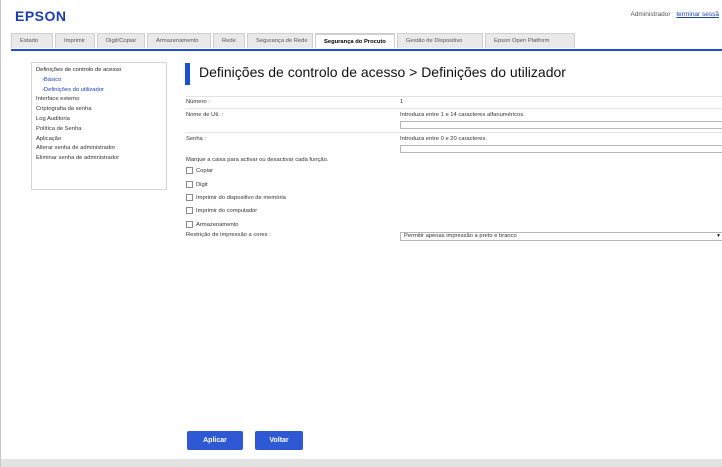 The height and width of the screenshot is (467, 722). What do you see at coordinates (99, 100) in the screenshot?
I see `sidebar-item-external-interface: Interface externo` at bounding box center [99, 100].